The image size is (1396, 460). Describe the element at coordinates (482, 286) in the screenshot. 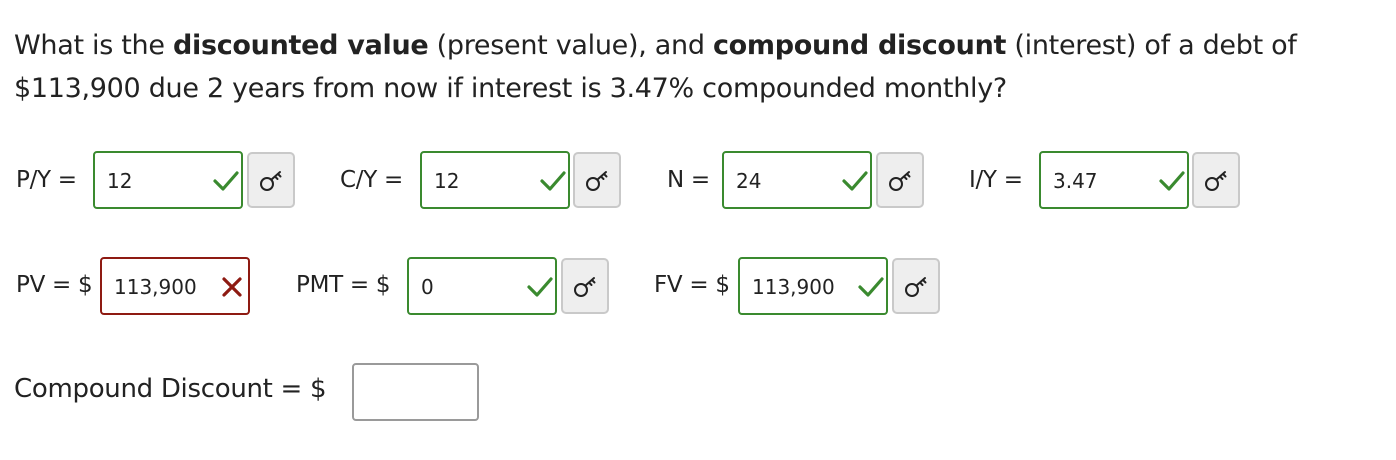

I see `pmt-input: 0` at that location.